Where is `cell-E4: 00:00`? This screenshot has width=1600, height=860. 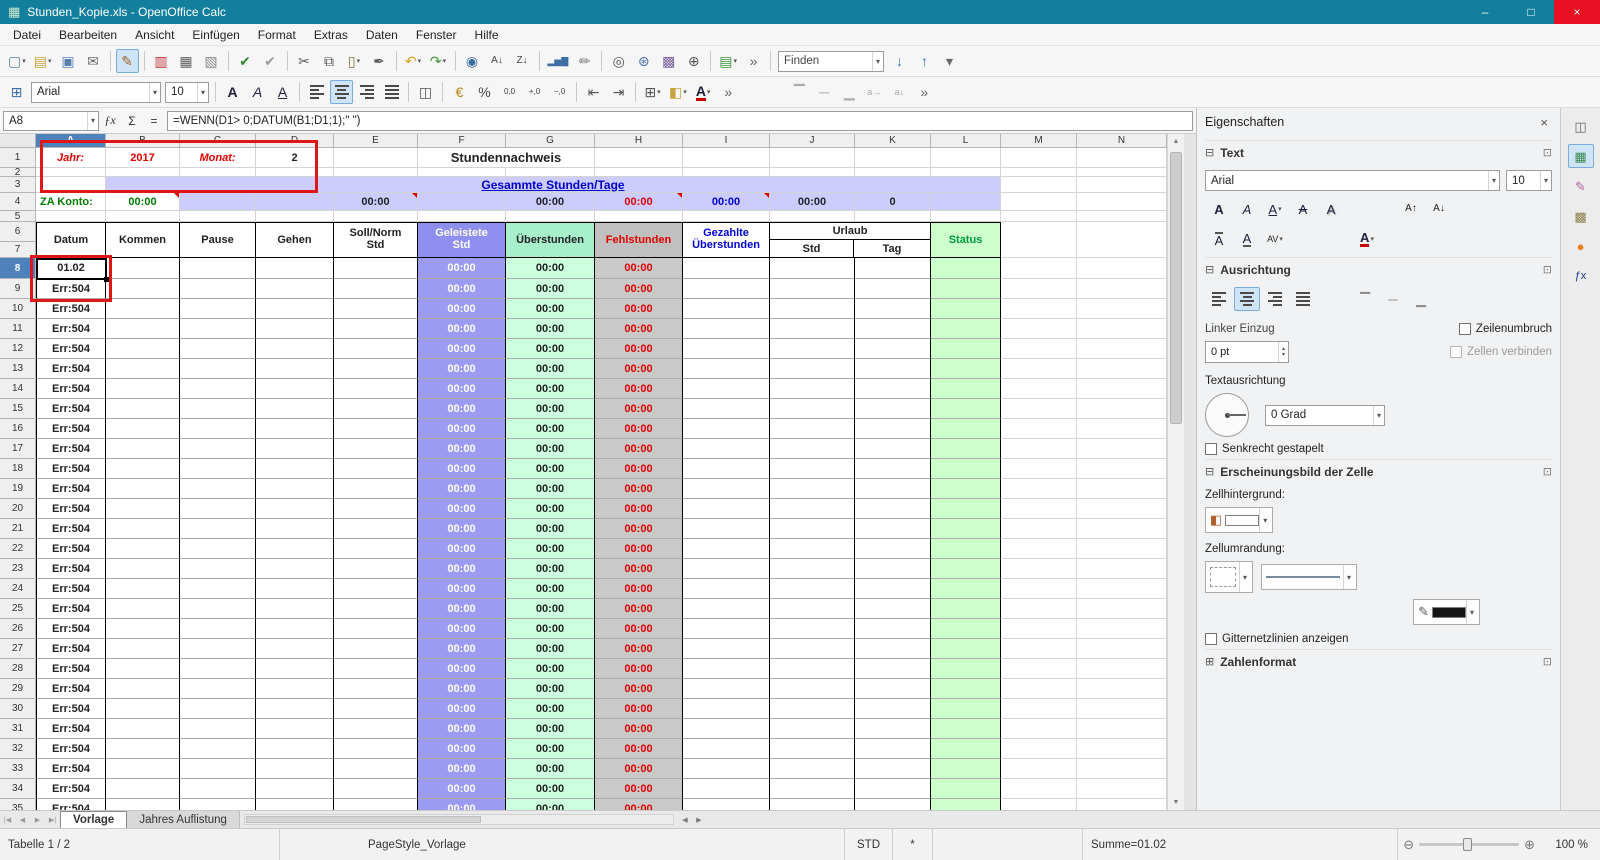 cell-E4: 00:00 is located at coordinates (376, 202).